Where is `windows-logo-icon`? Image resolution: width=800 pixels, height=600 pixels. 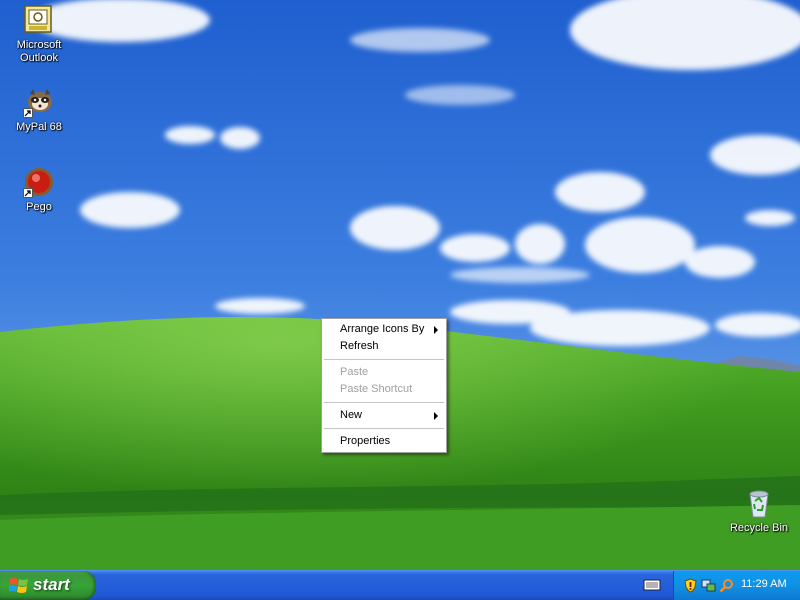
windows-logo-icon is located at coordinates (18, 585).